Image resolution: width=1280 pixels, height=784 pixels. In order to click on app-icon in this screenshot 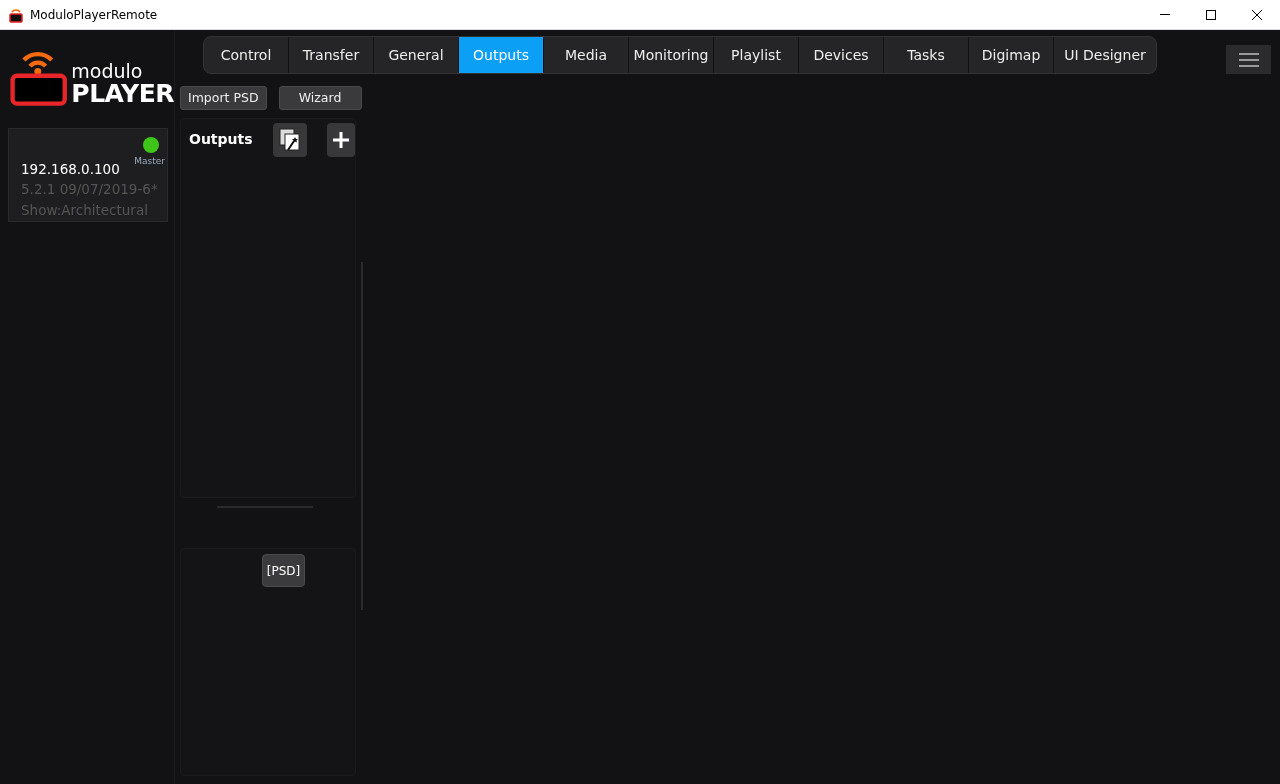, I will do `click(16, 14)`.